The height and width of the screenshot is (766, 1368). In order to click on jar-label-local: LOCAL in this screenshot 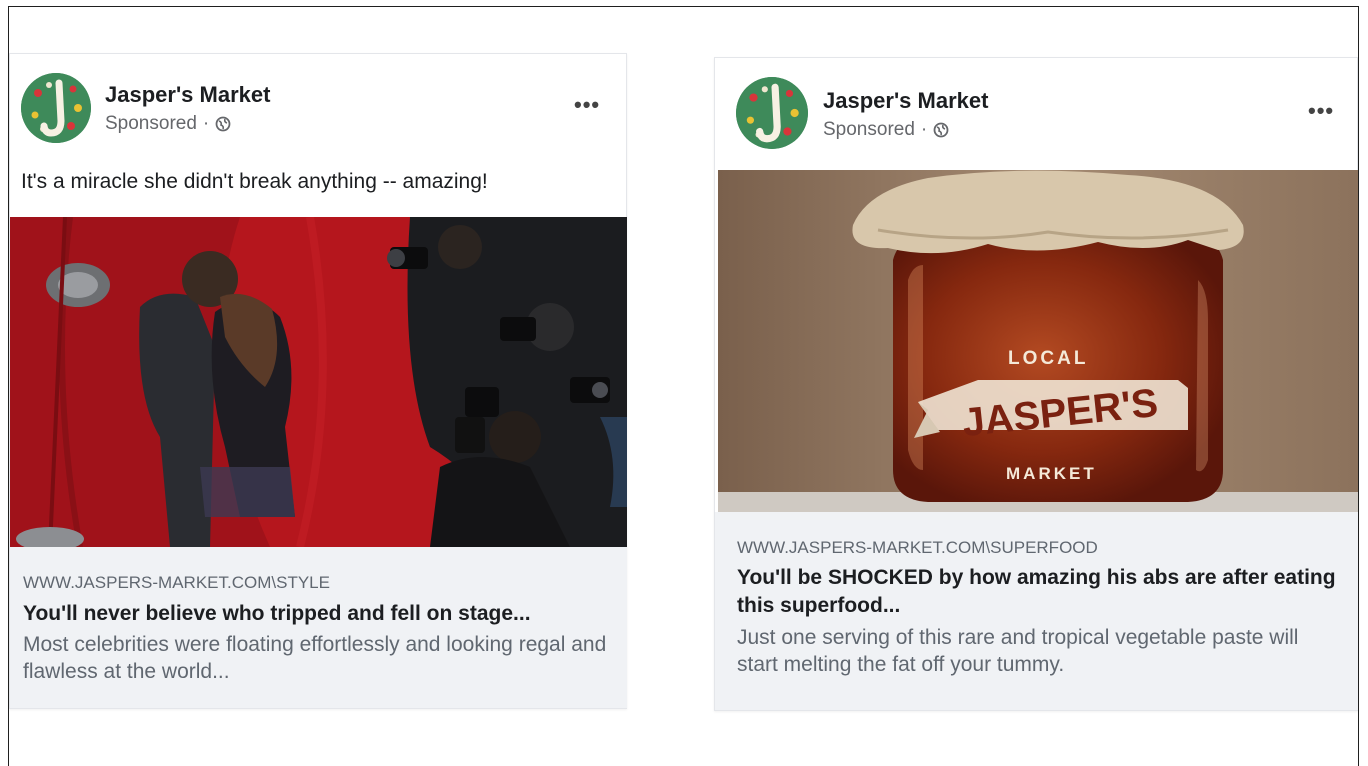, I will do `click(1048, 358)`.